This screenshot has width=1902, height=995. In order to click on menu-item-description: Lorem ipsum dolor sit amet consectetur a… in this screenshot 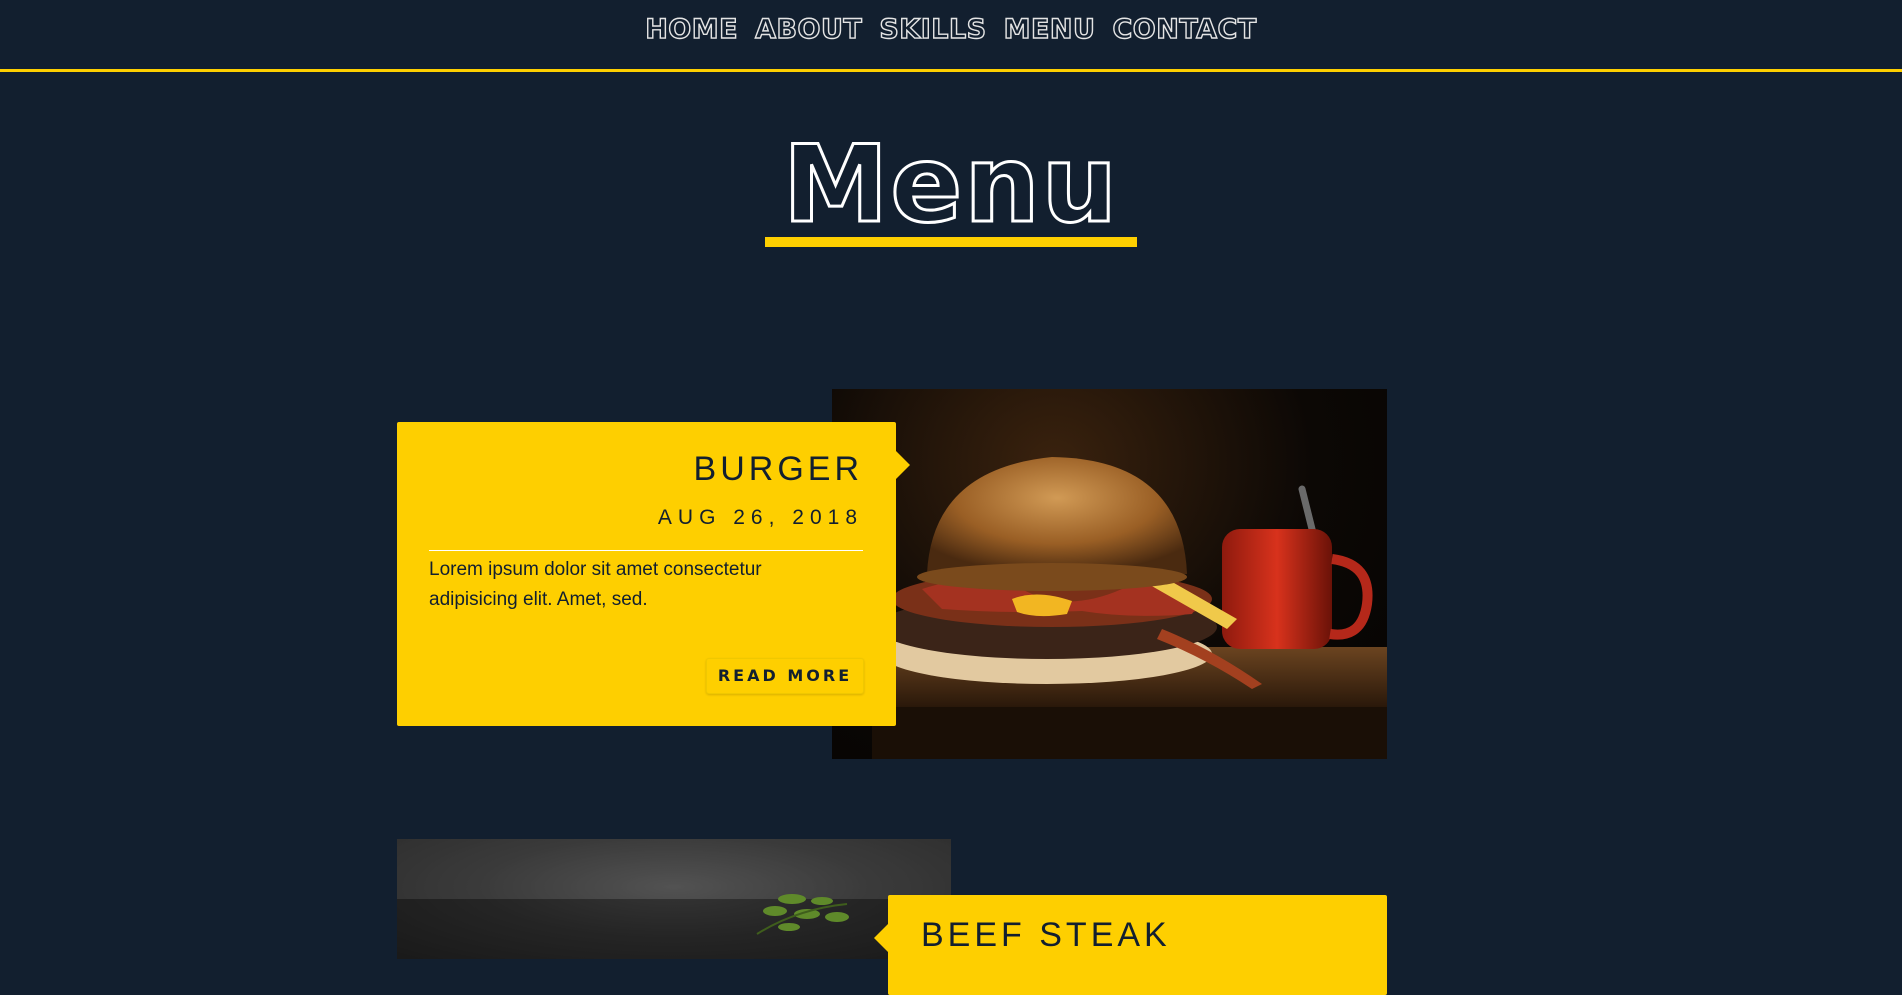, I will do `click(595, 584)`.